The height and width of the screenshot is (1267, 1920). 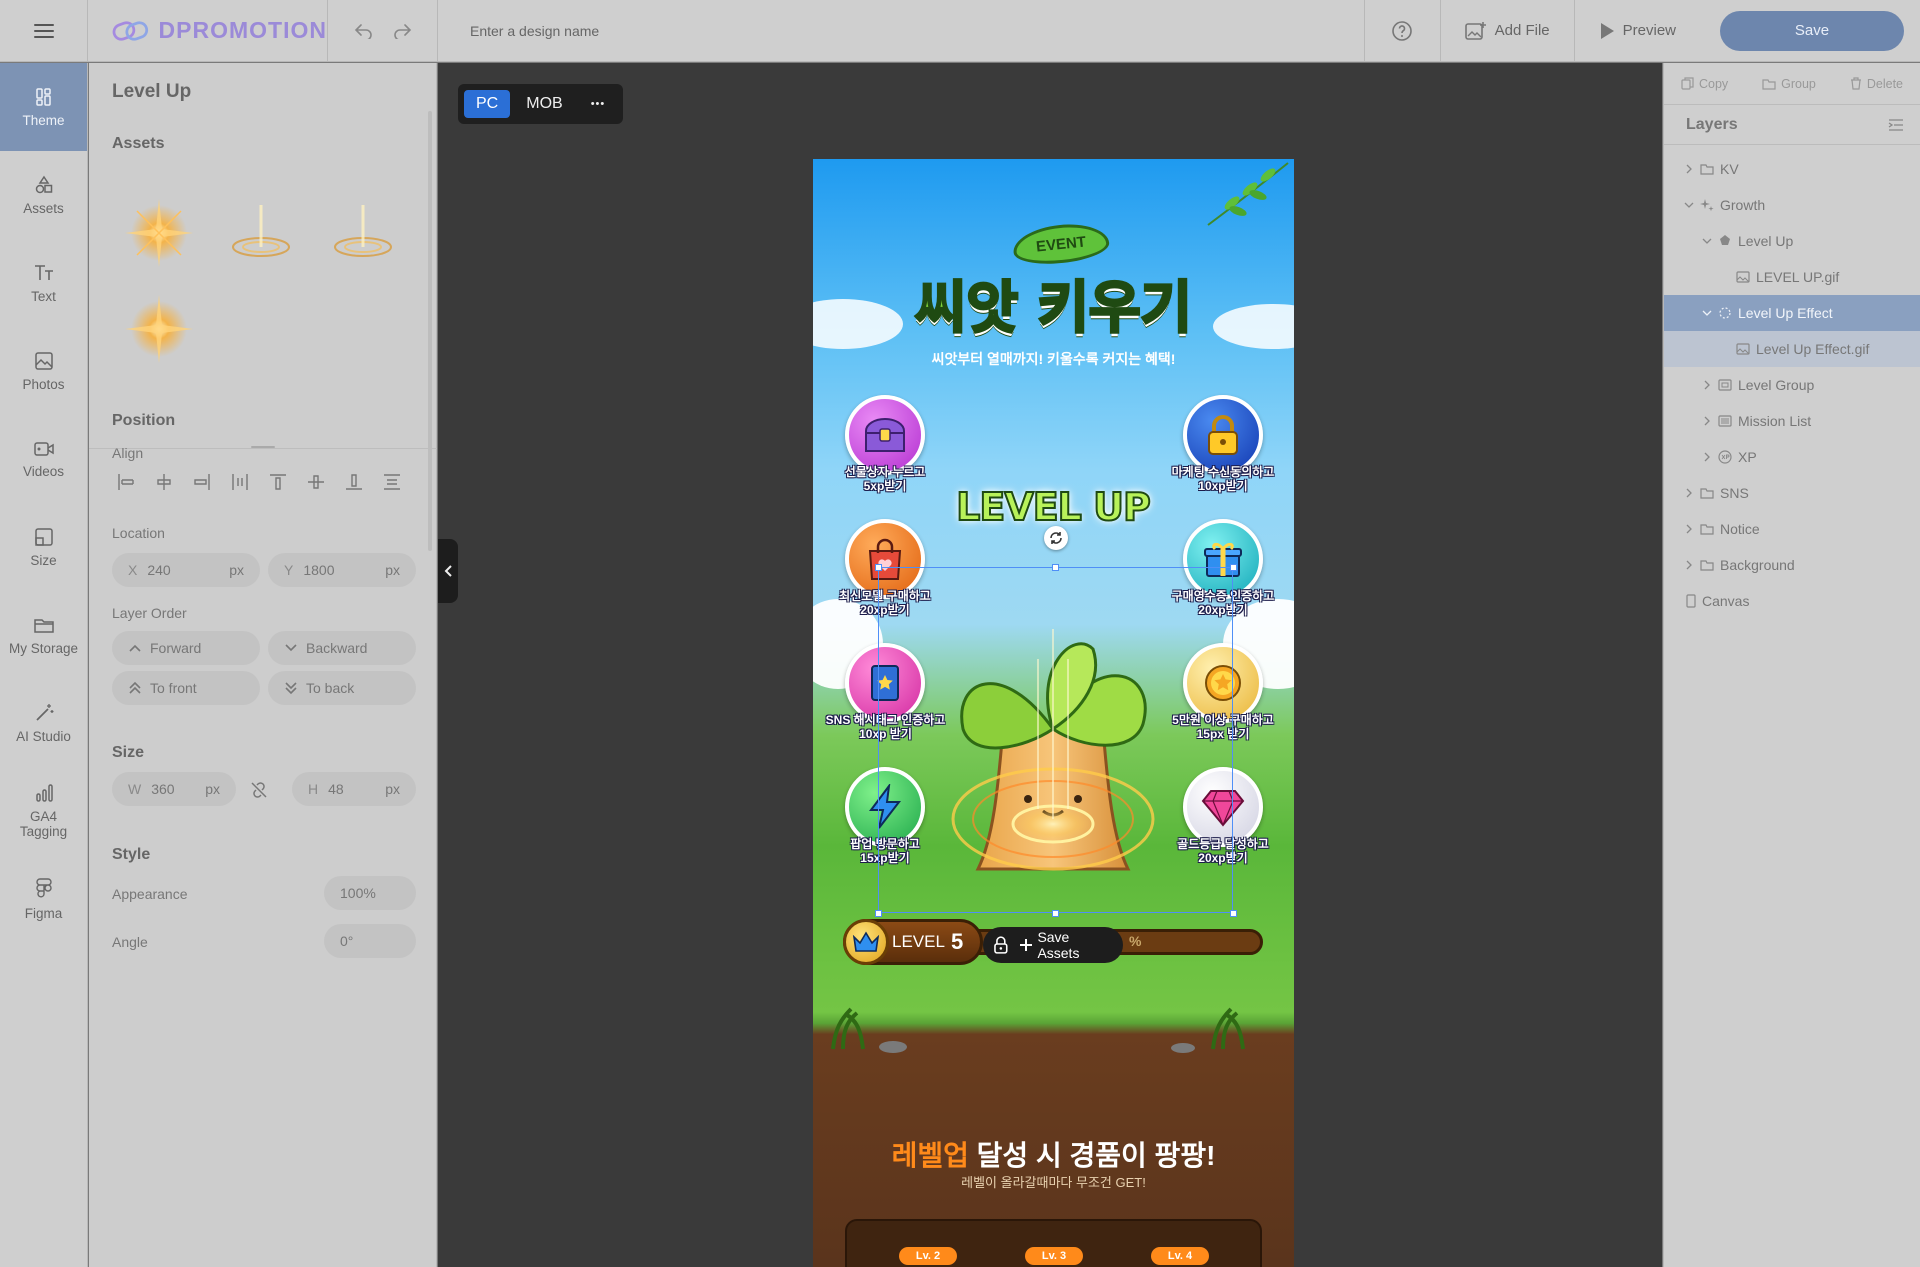 I want to click on delete-button: Delete, so click(x=1876, y=84).